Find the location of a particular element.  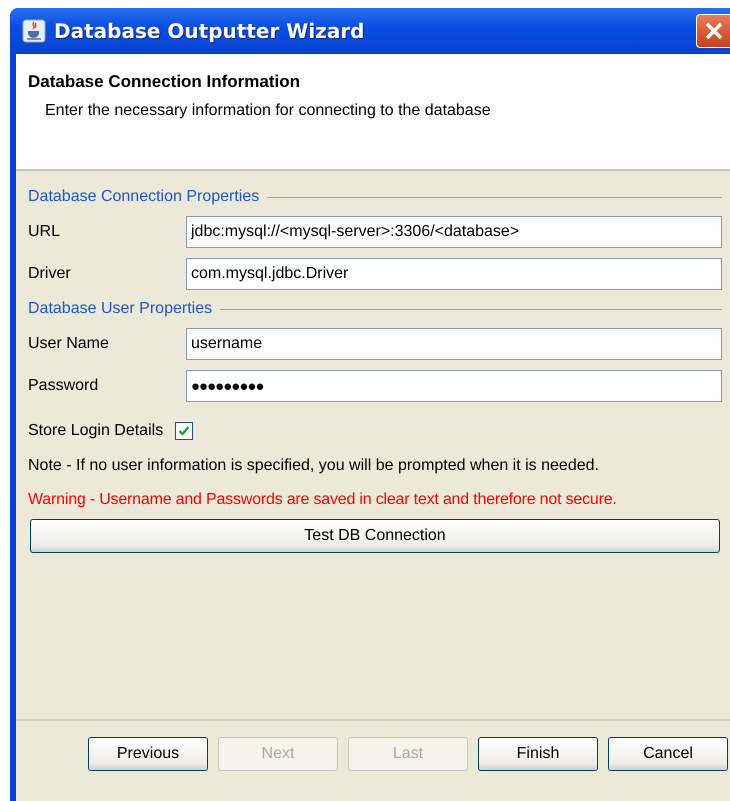

field-label: Password is located at coordinates (64, 386).